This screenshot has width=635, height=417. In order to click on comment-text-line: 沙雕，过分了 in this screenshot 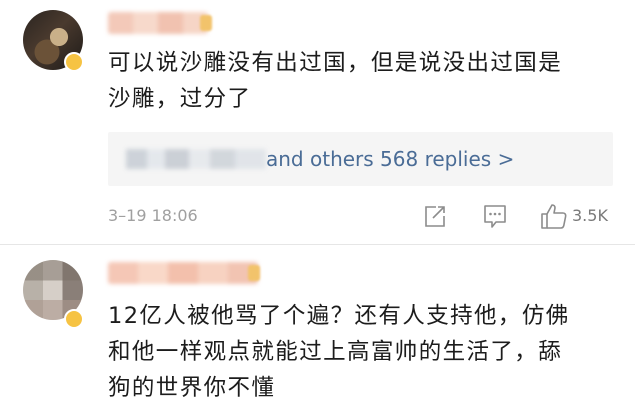, I will do `click(180, 99)`.